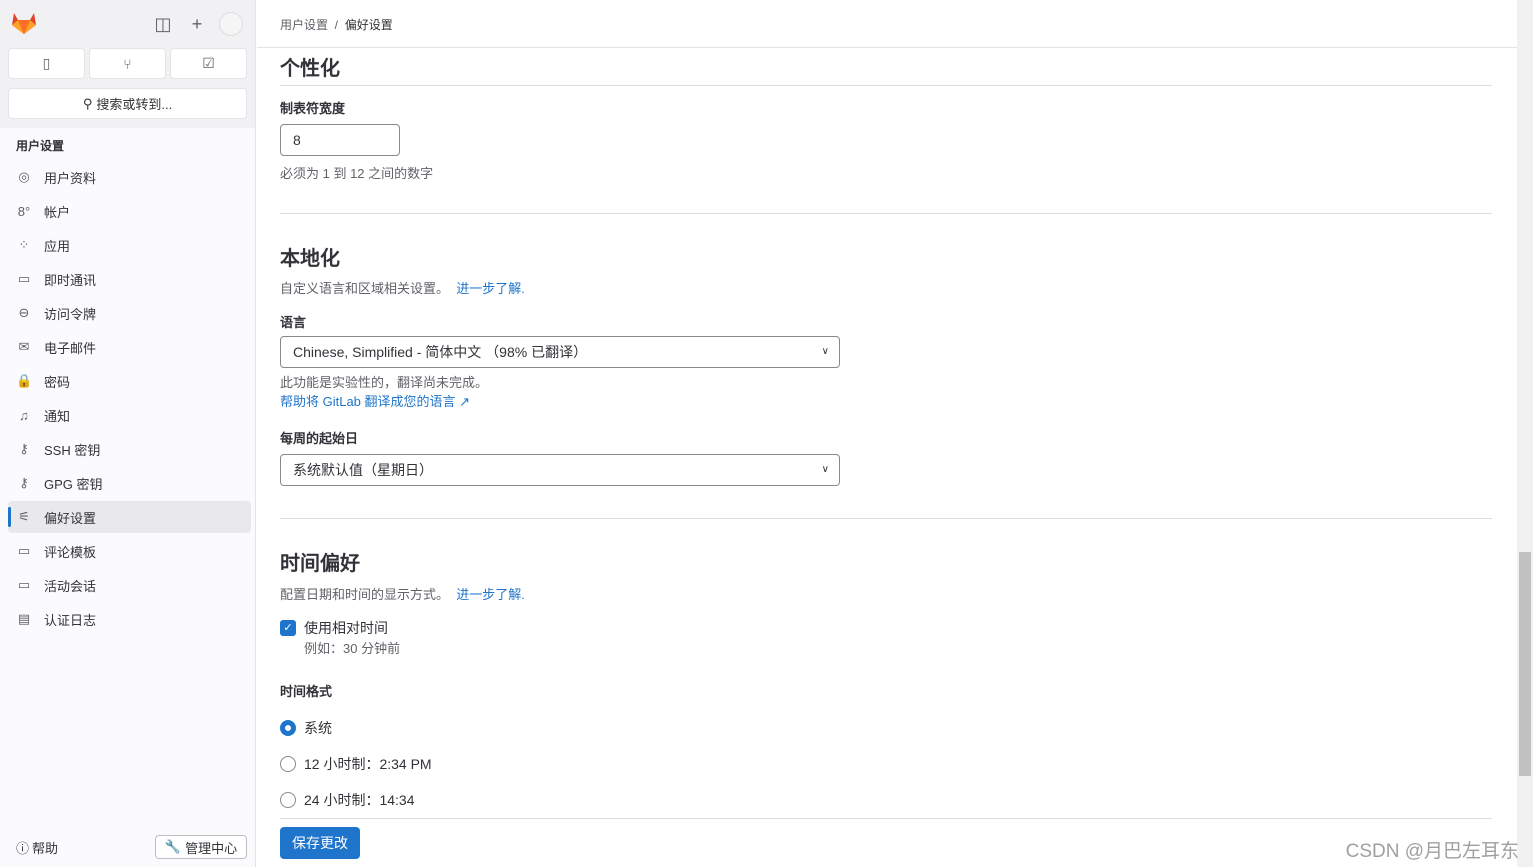 The width and height of the screenshot is (1533, 867). Describe the element at coordinates (129, 483) in the screenshot. I see `sidebar-item: ⚷ GPG 密钥` at that location.